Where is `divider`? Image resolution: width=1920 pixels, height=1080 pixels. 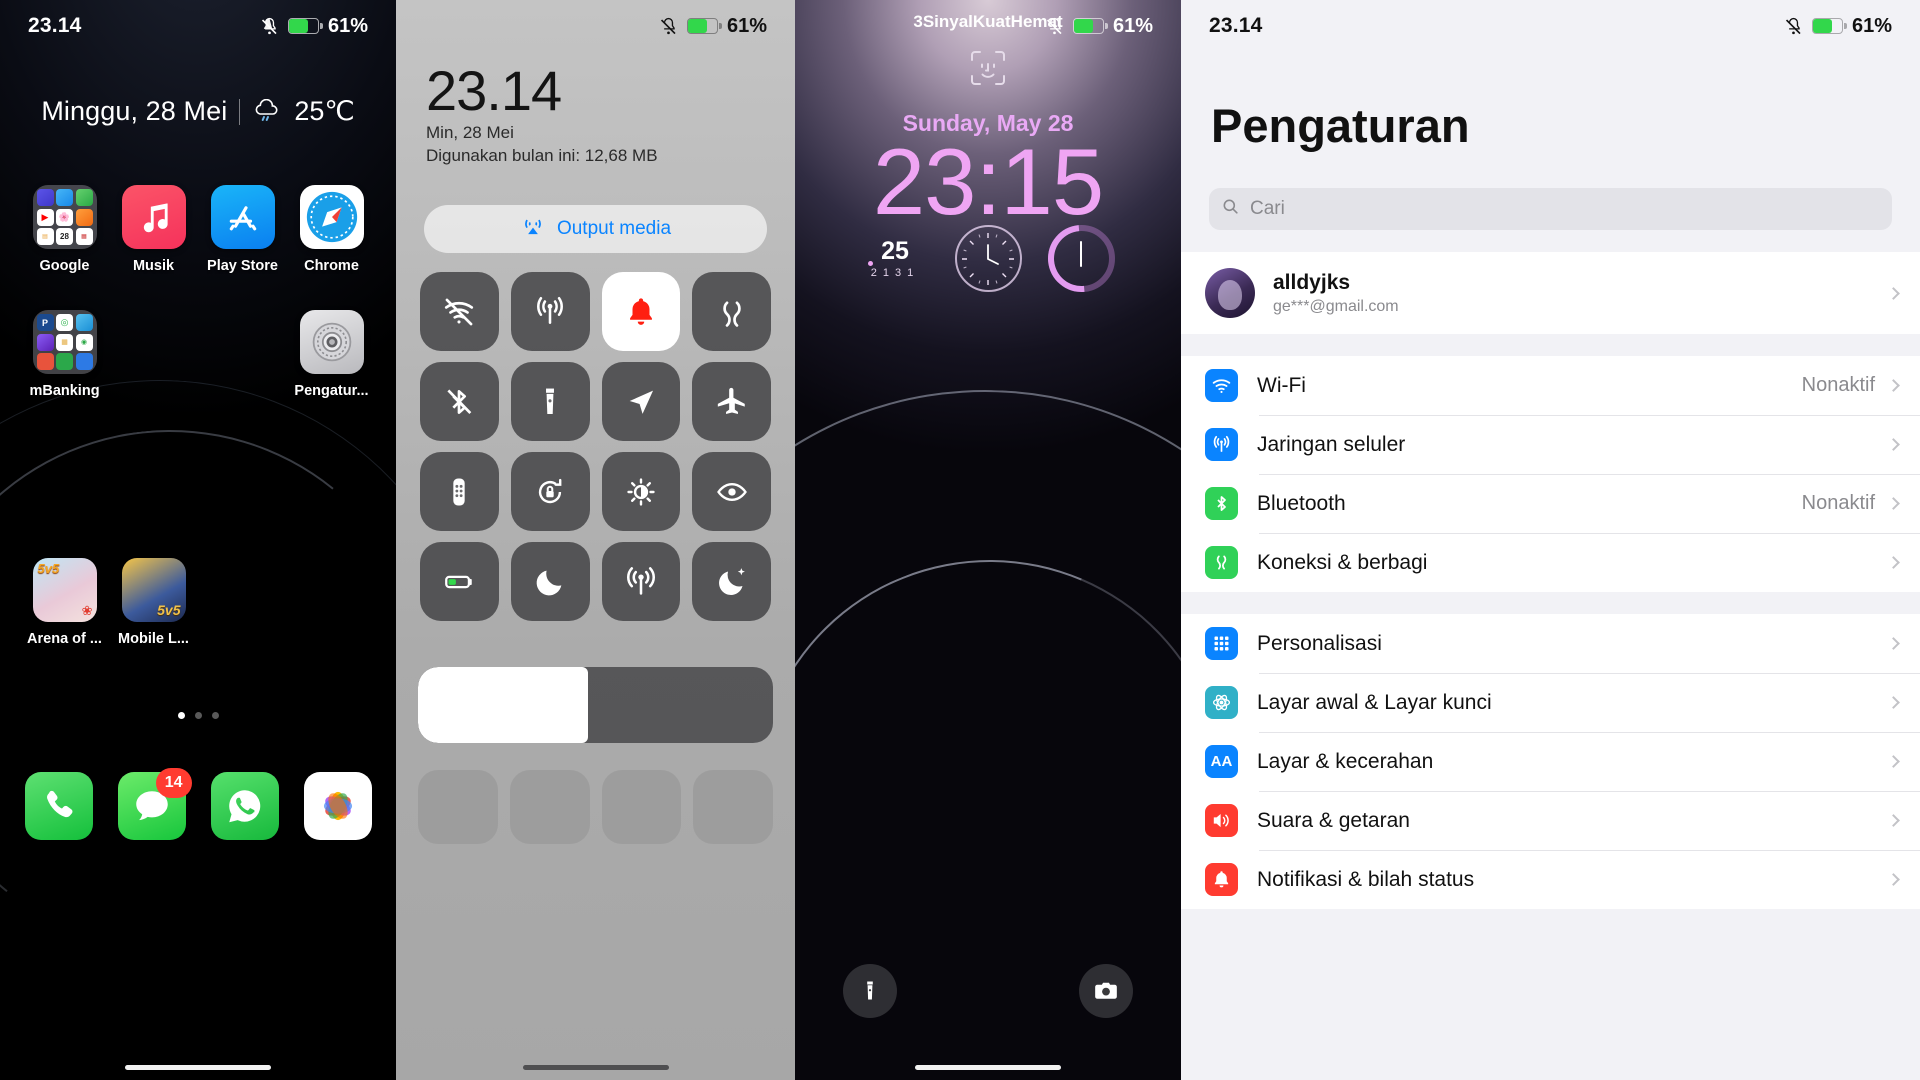
divider is located at coordinates (240, 111).